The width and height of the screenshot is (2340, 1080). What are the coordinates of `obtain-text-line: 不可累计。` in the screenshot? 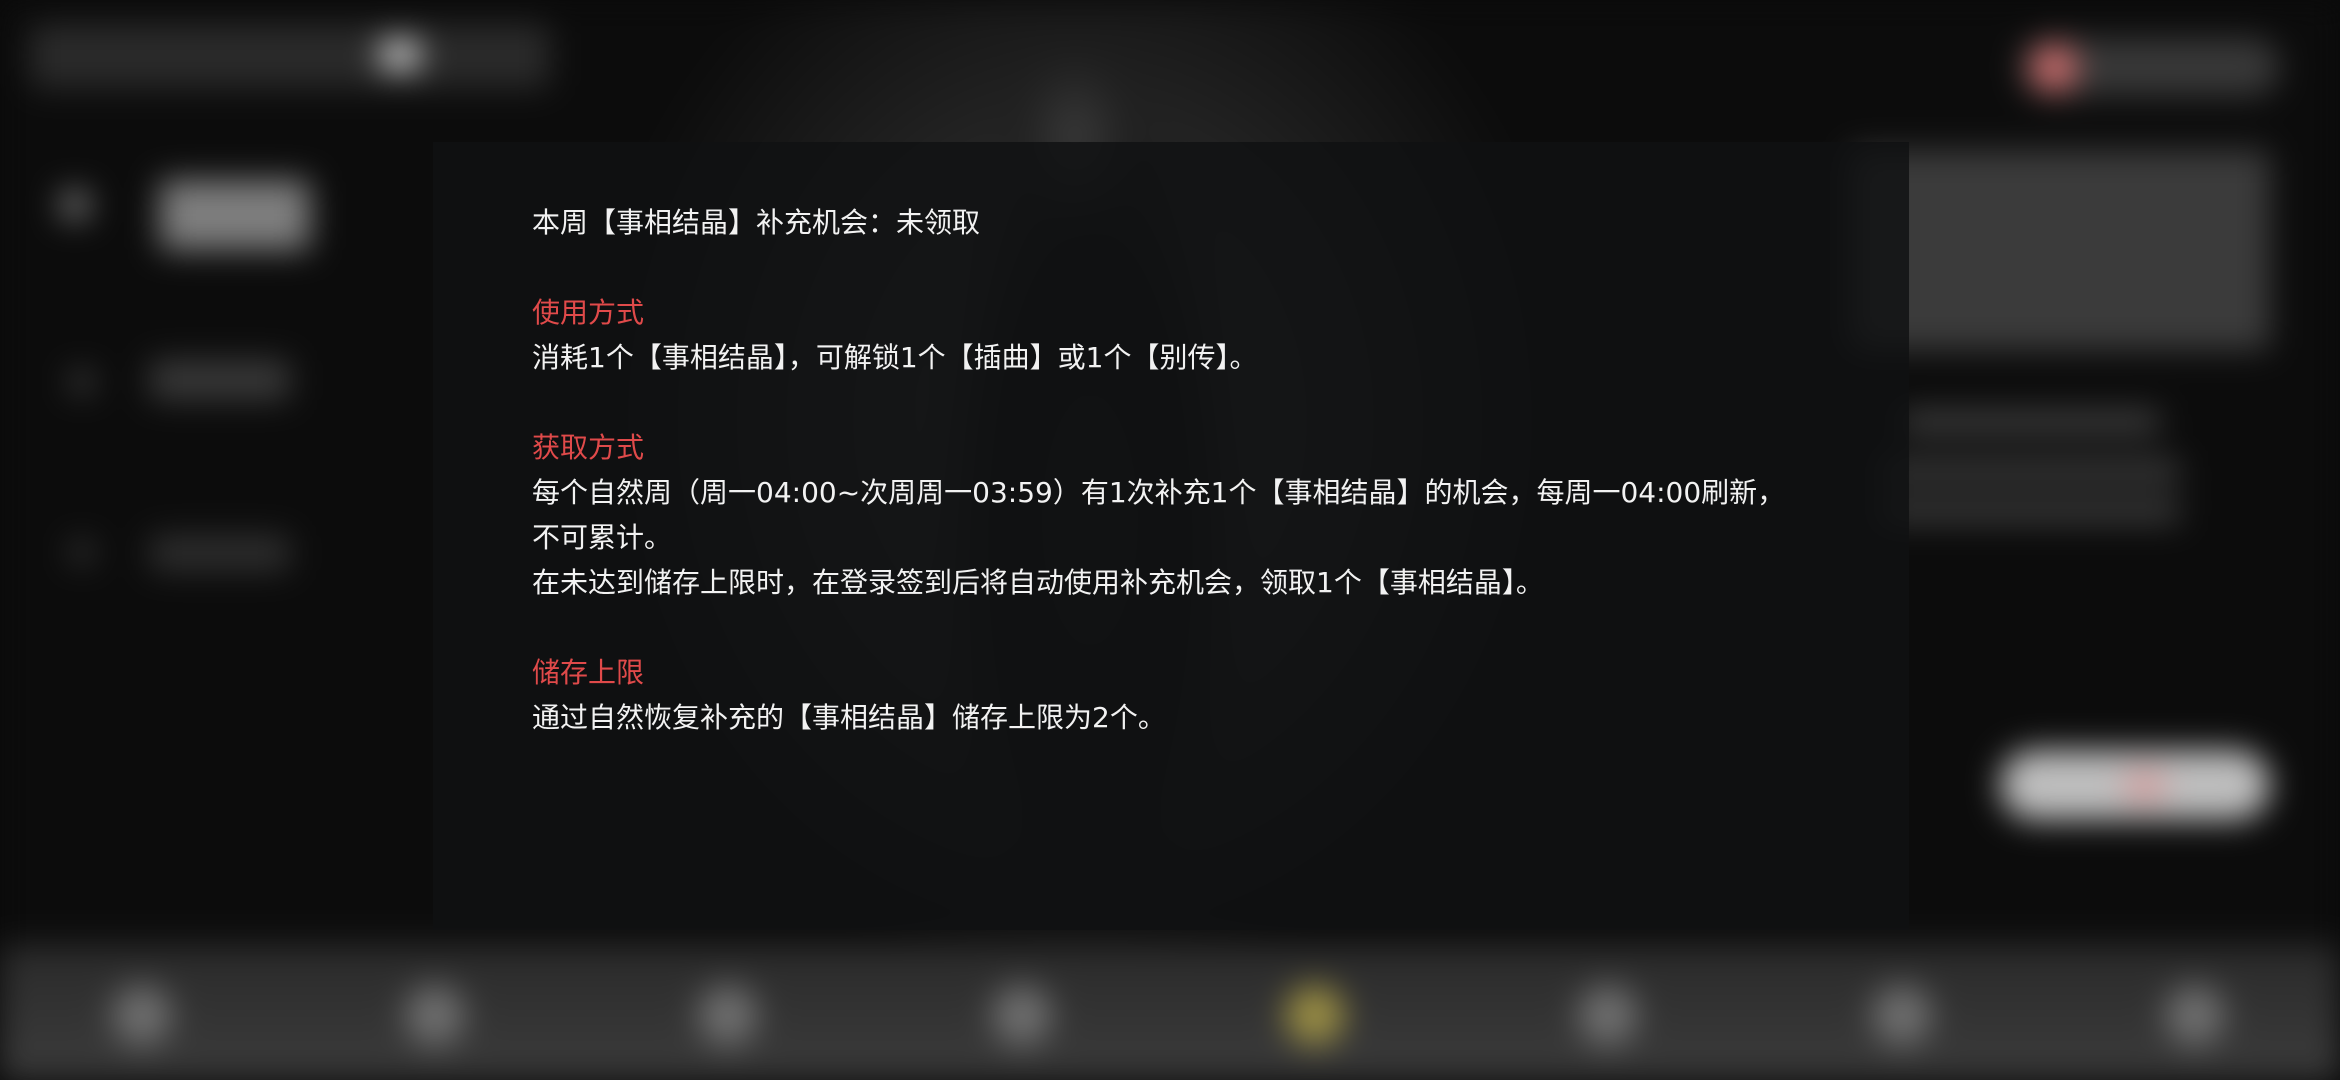 It's located at (602, 537).